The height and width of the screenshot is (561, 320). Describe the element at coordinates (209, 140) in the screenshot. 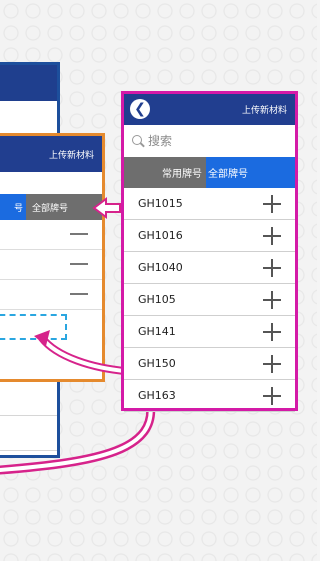

I see `search-bar: 搜索` at that location.